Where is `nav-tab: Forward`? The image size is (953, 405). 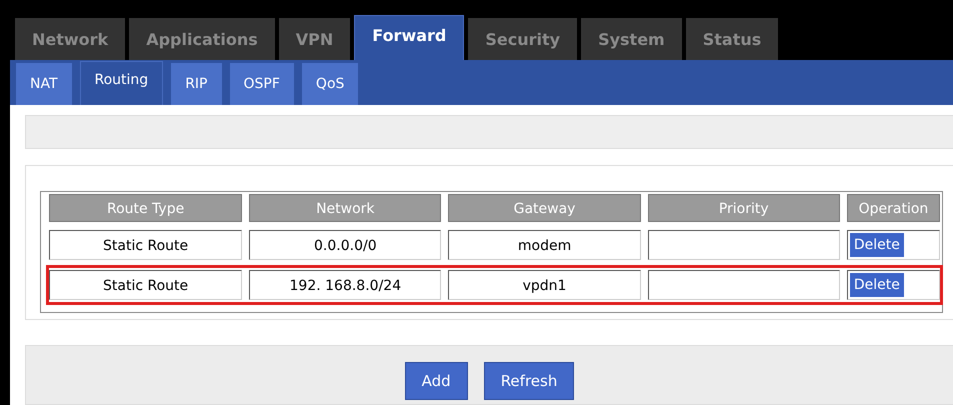
nav-tab: Forward is located at coordinates (409, 37).